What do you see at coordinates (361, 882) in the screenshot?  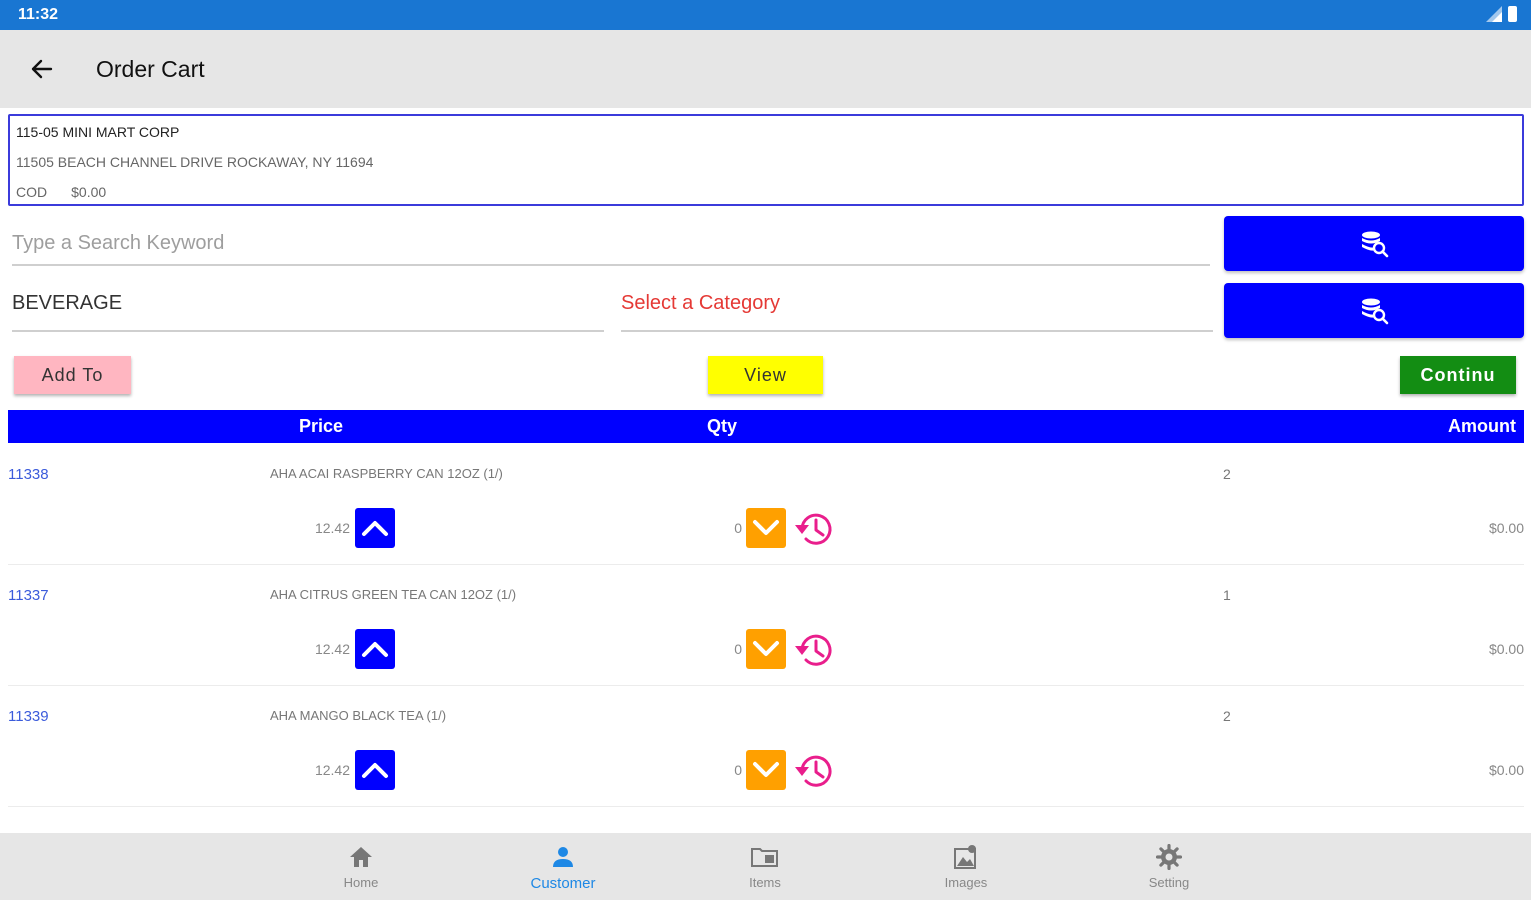 I see `nav-label: Home` at bounding box center [361, 882].